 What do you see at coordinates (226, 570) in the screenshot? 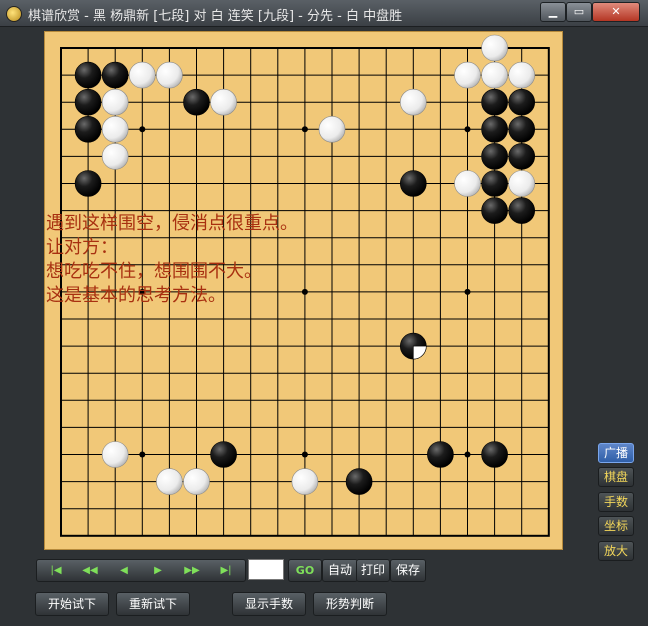
I see `last-move-button: ▶|` at bounding box center [226, 570].